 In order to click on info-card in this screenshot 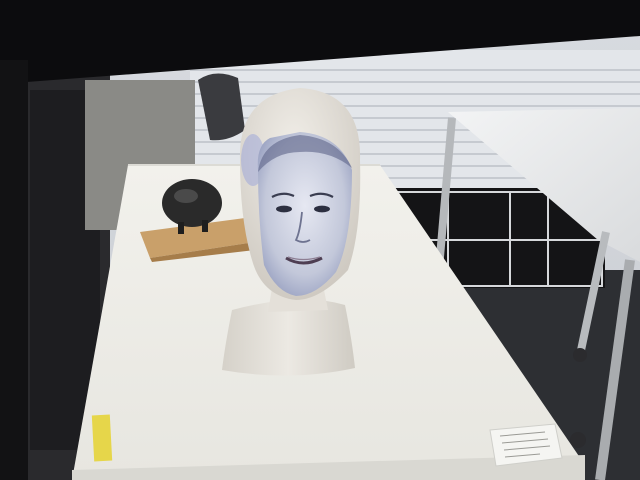, I will do `click(526, 445)`.